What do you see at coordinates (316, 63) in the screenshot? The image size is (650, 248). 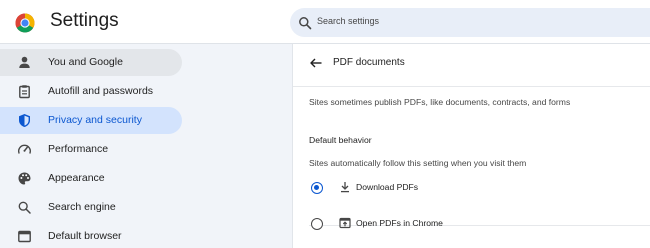 I see `back-arrow-icon` at bounding box center [316, 63].